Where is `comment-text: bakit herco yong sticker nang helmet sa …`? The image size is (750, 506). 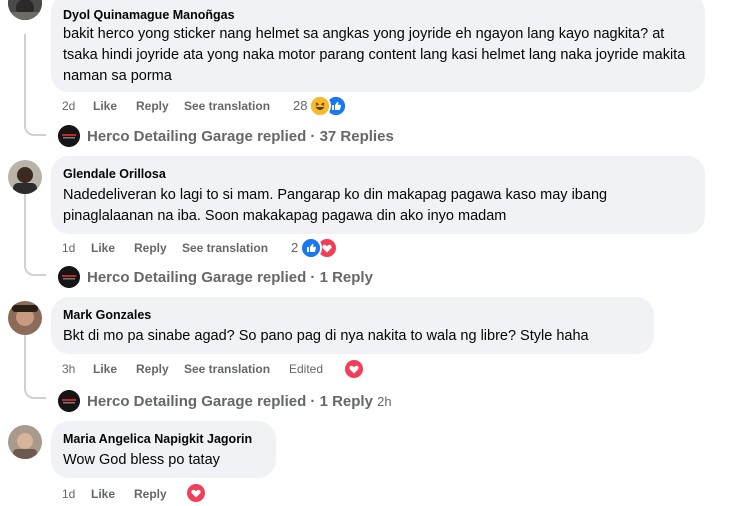
comment-text: bakit herco yong sticker nang helmet sa … is located at coordinates (374, 55).